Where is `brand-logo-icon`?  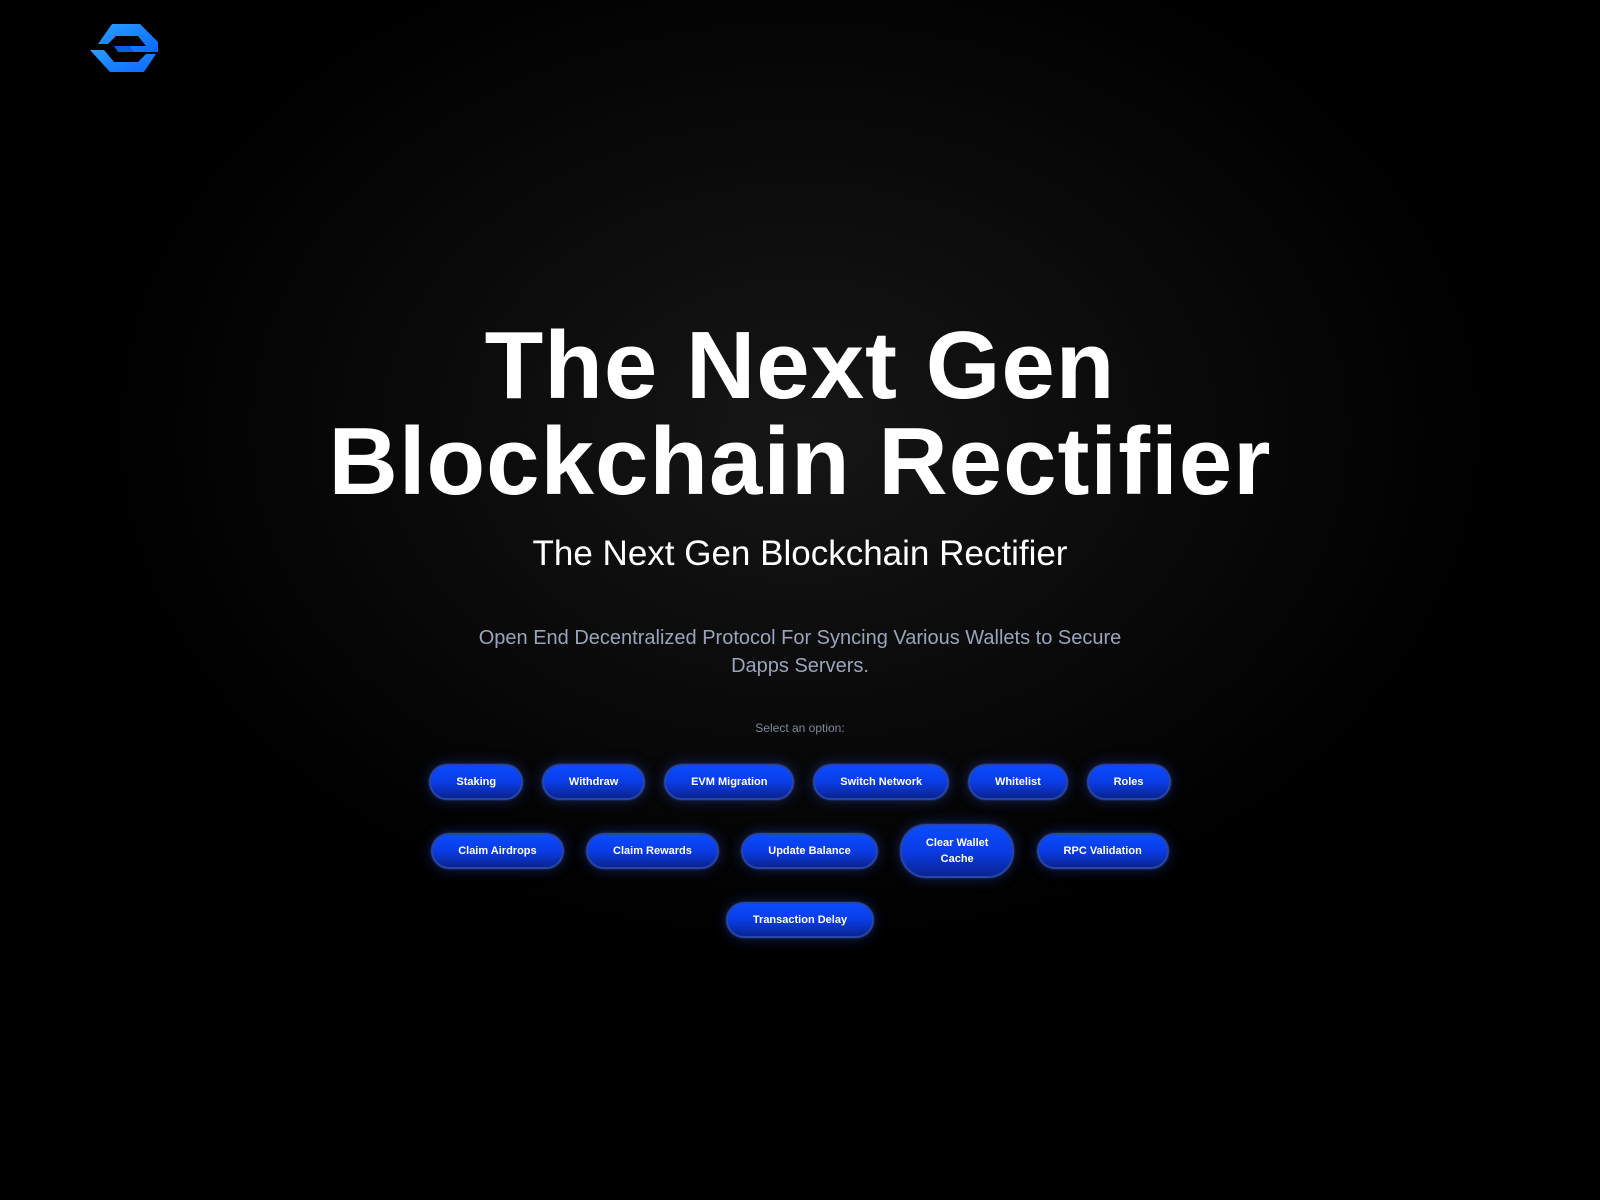 brand-logo-icon is located at coordinates (126, 49).